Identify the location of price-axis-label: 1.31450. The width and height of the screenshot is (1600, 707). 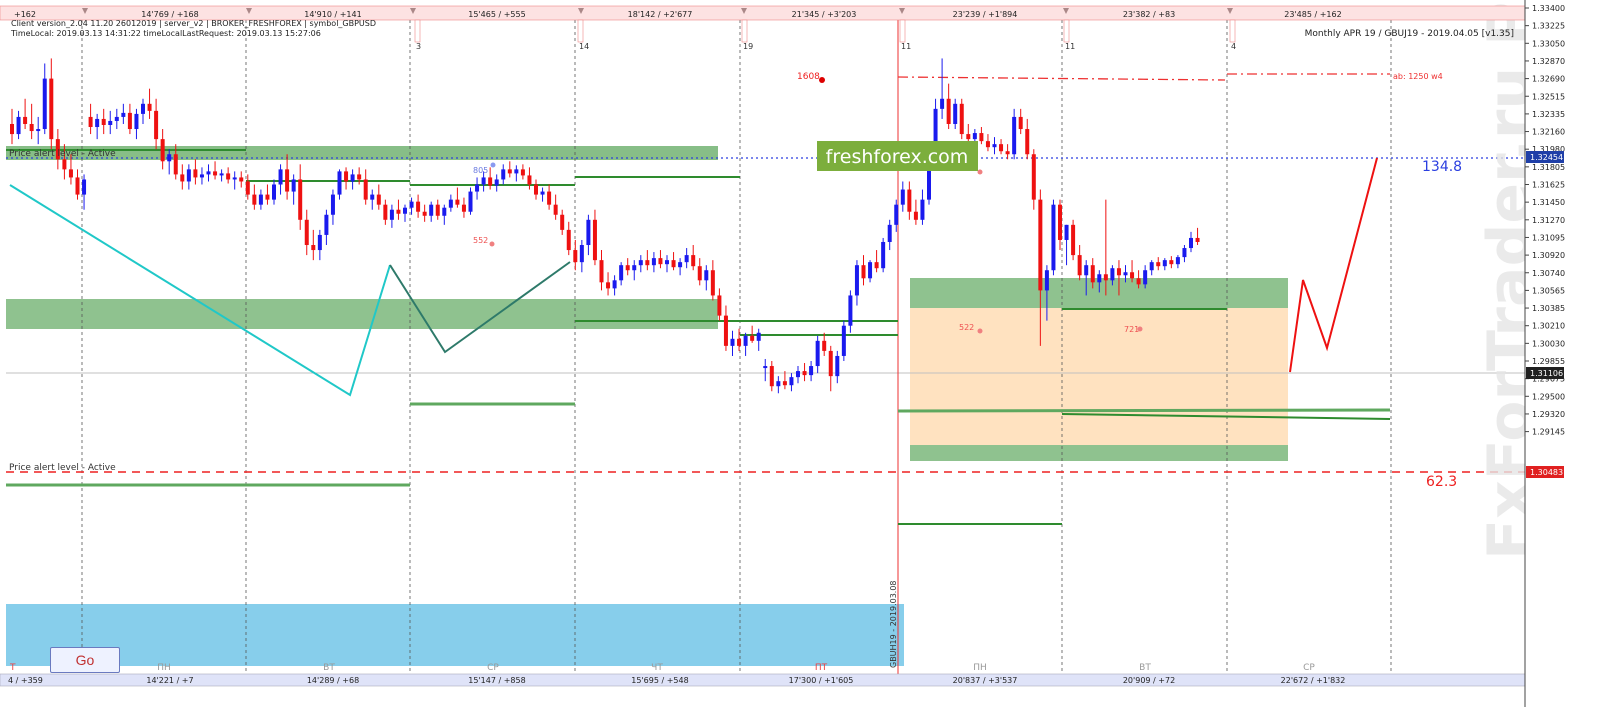
(1548, 202).